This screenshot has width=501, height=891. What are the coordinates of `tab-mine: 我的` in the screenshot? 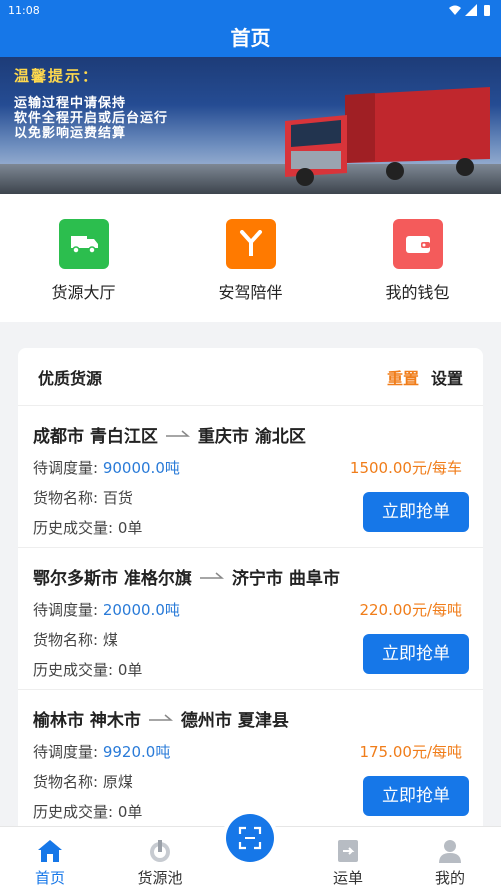 It's located at (450, 859).